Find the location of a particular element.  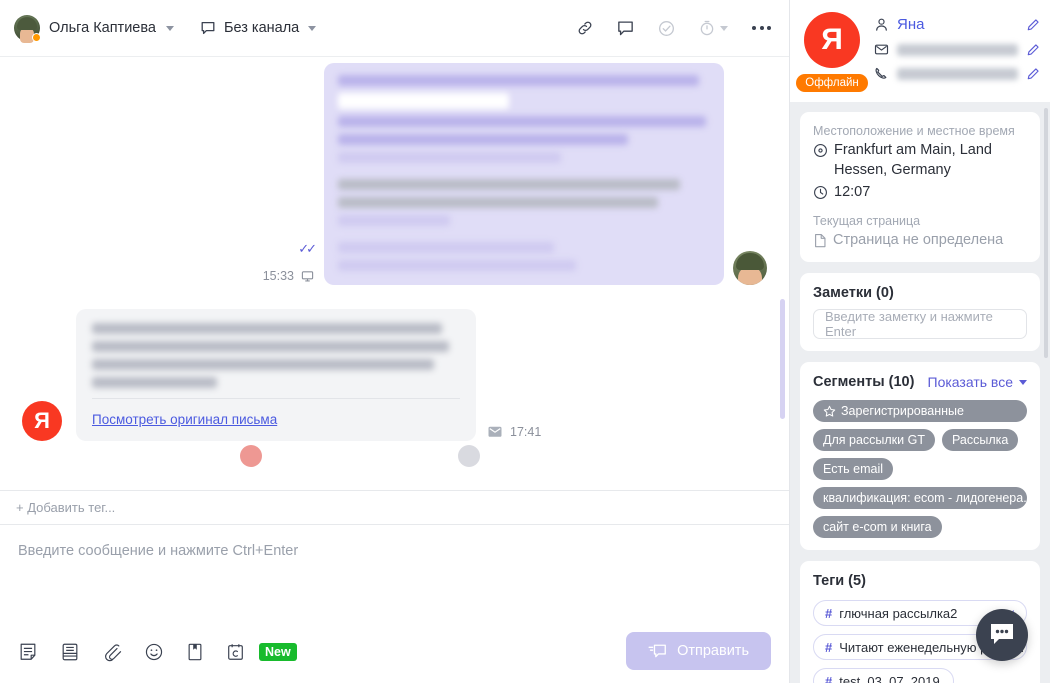

channel-selector: Без канала is located at coordinates (258, 28).